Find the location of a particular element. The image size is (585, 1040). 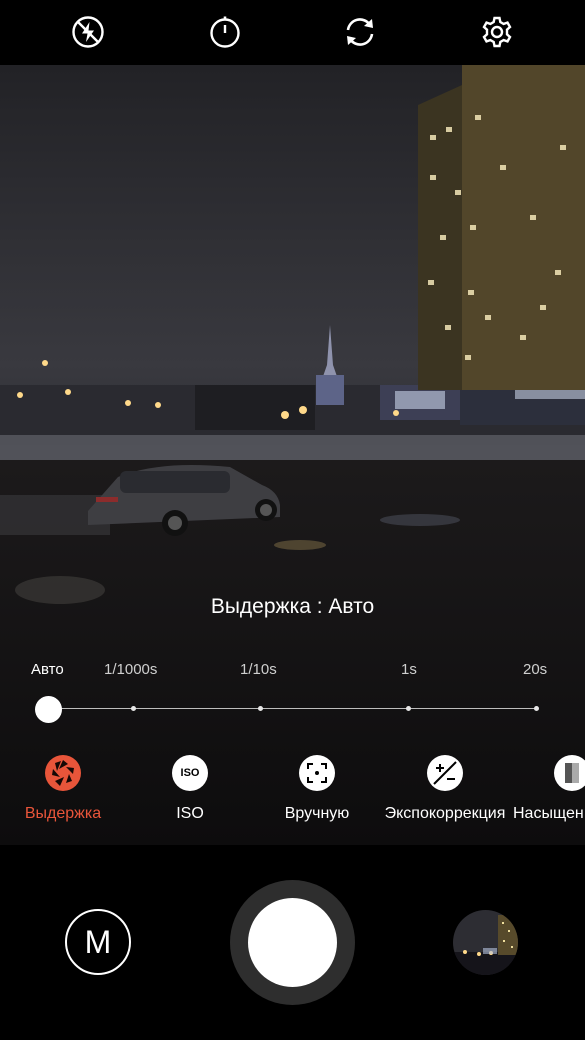

iso-icon: ISO is located at coordinates (190, 773).